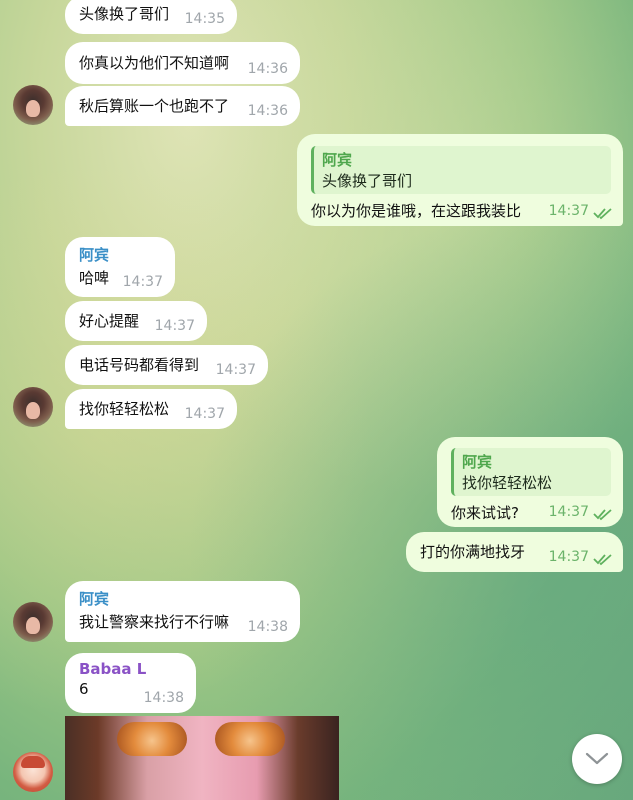 The image size is (633, 800). Describe the element at coordinates (124, 409) in the screenshot. I see `message-text: 找你轻轻松松` at that location.